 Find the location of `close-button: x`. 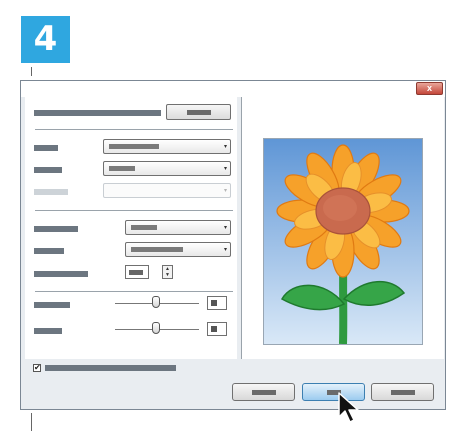

close-button: x is located at coordinates (429, 88).